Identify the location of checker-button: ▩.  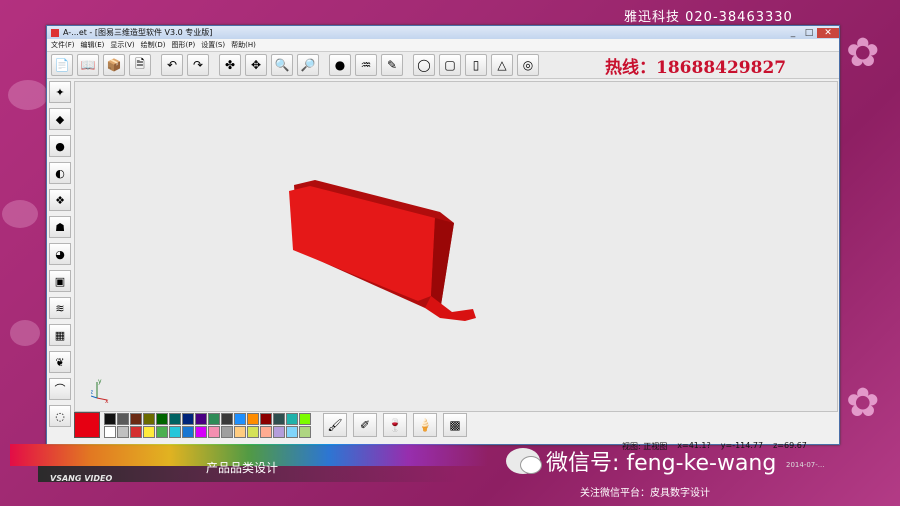
(455, 425).